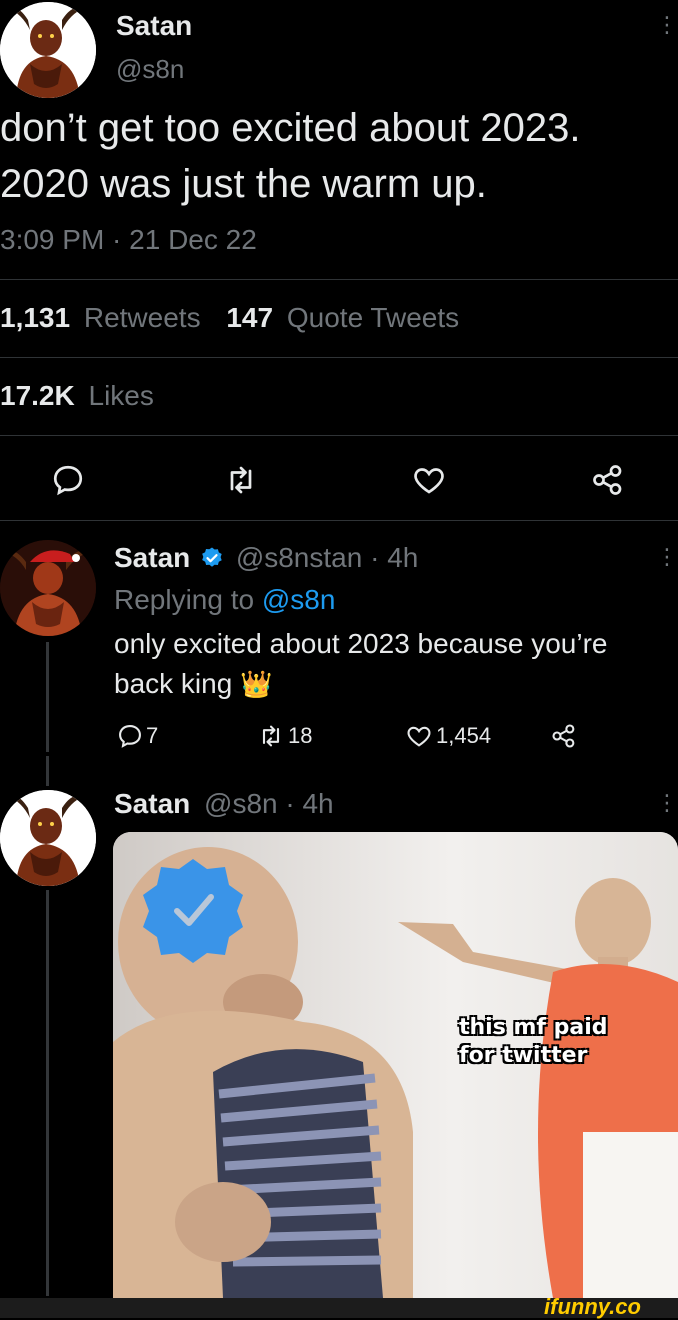  Describe the element at coordinates (128, 240) in the screenshot. I see `timestamp: 3:09 PM · 21 Dec 22` at that location.